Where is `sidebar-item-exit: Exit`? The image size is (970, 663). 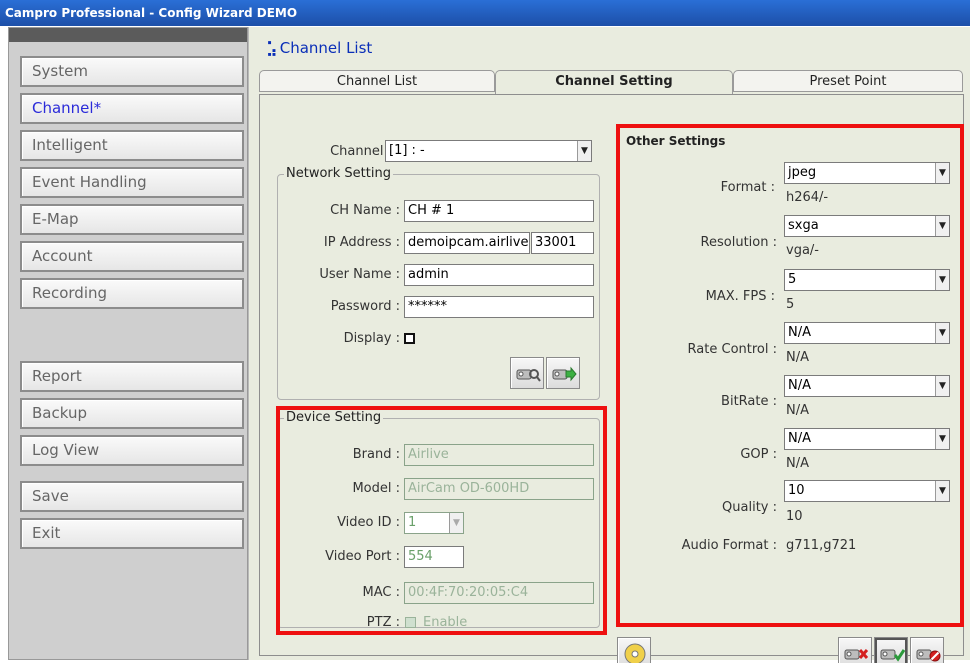 sidebar-item-exit: Exit is located at coordinates (132, 533).